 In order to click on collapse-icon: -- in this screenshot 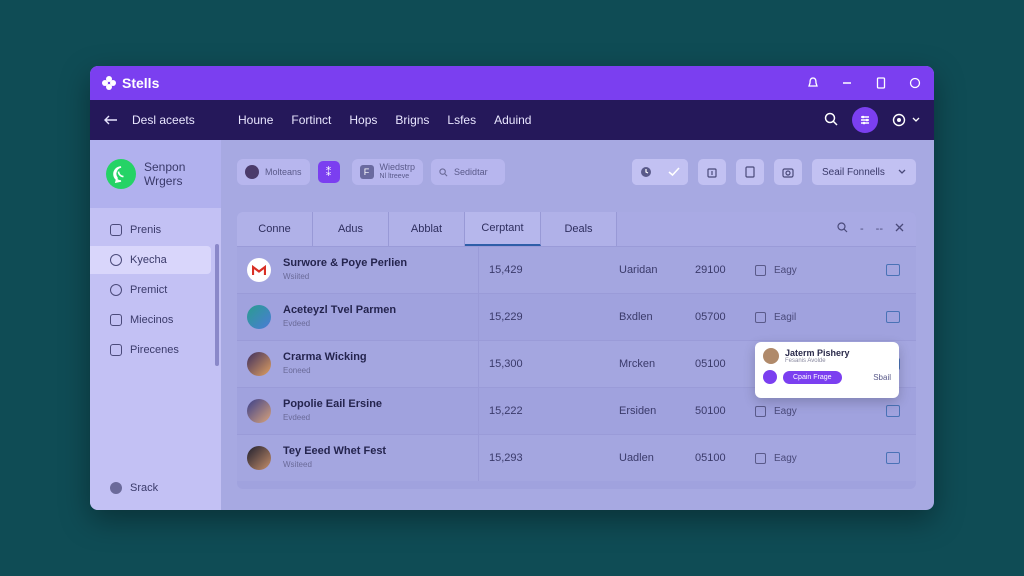, I will do `click(879, 229)`.